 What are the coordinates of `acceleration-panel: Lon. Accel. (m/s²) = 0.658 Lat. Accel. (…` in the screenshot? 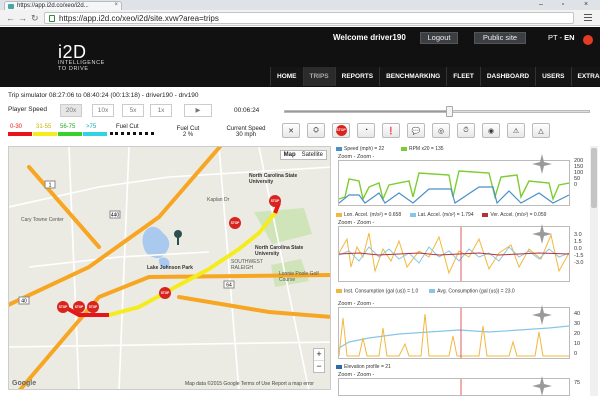 It's located at (465, 248).